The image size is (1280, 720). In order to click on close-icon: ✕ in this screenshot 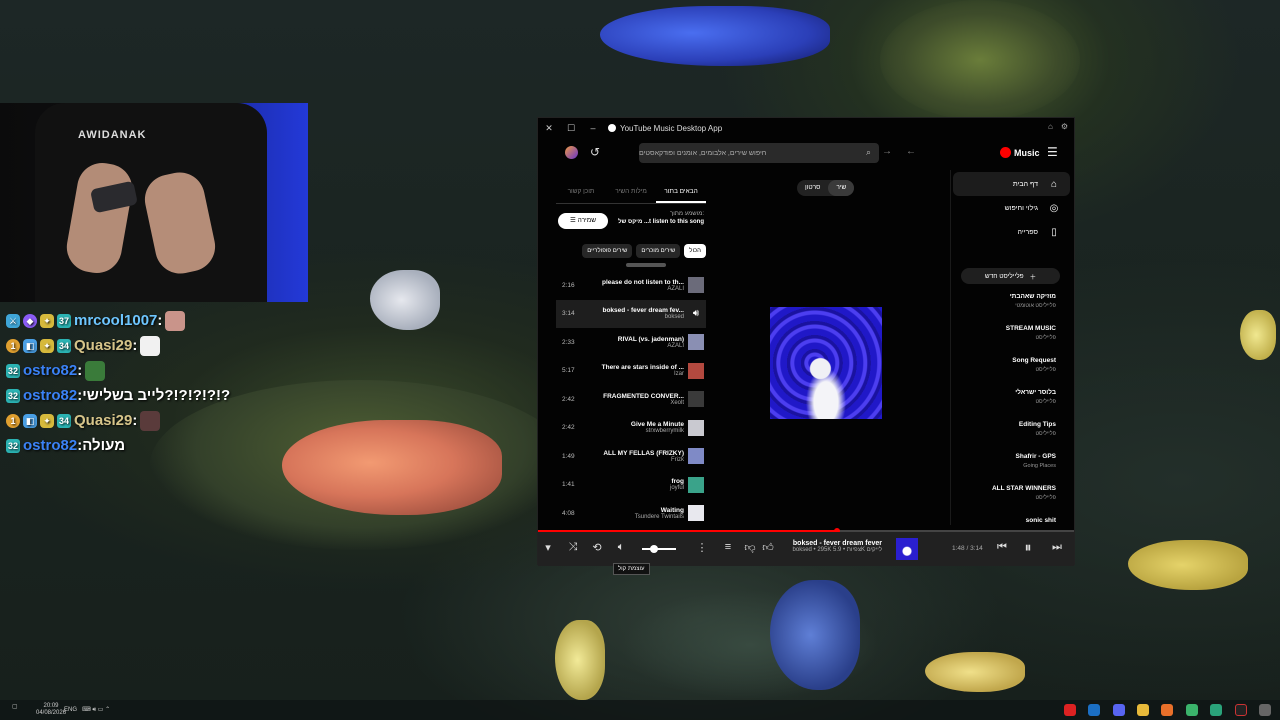, I will do `click(549, 128)`.